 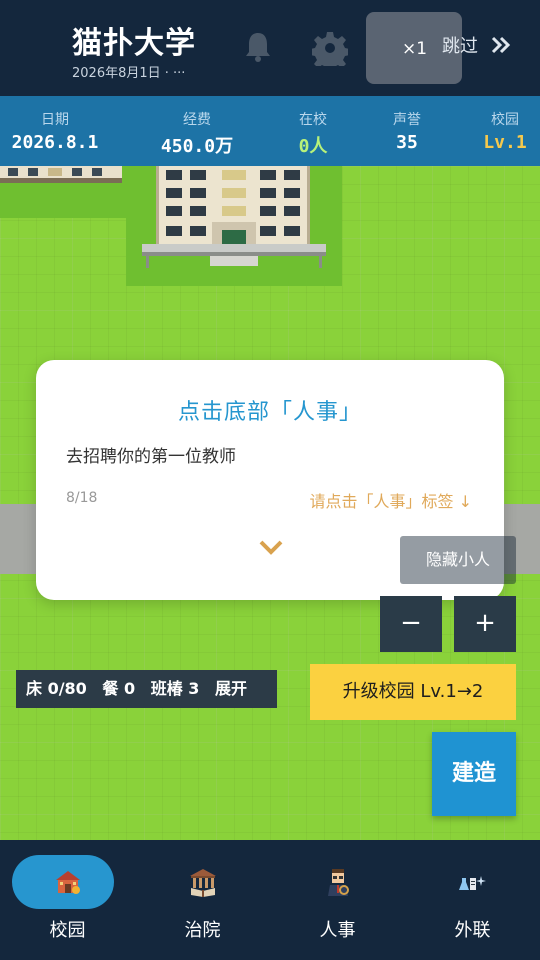 I want to click on stat-campus-level: 校园 Lv.1, so click(x=505, y=131).